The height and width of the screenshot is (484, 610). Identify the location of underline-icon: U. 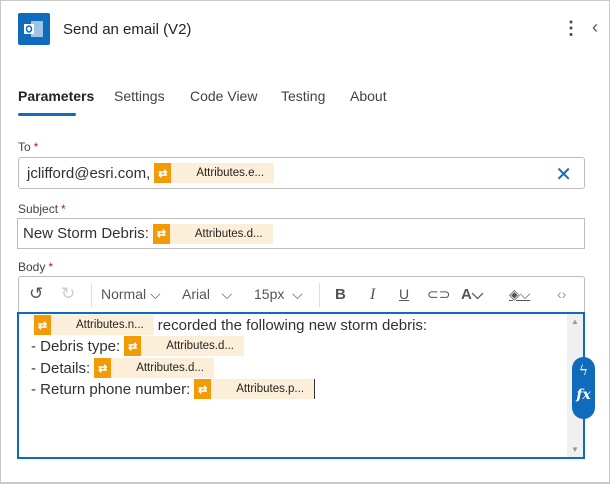
(404, 294).